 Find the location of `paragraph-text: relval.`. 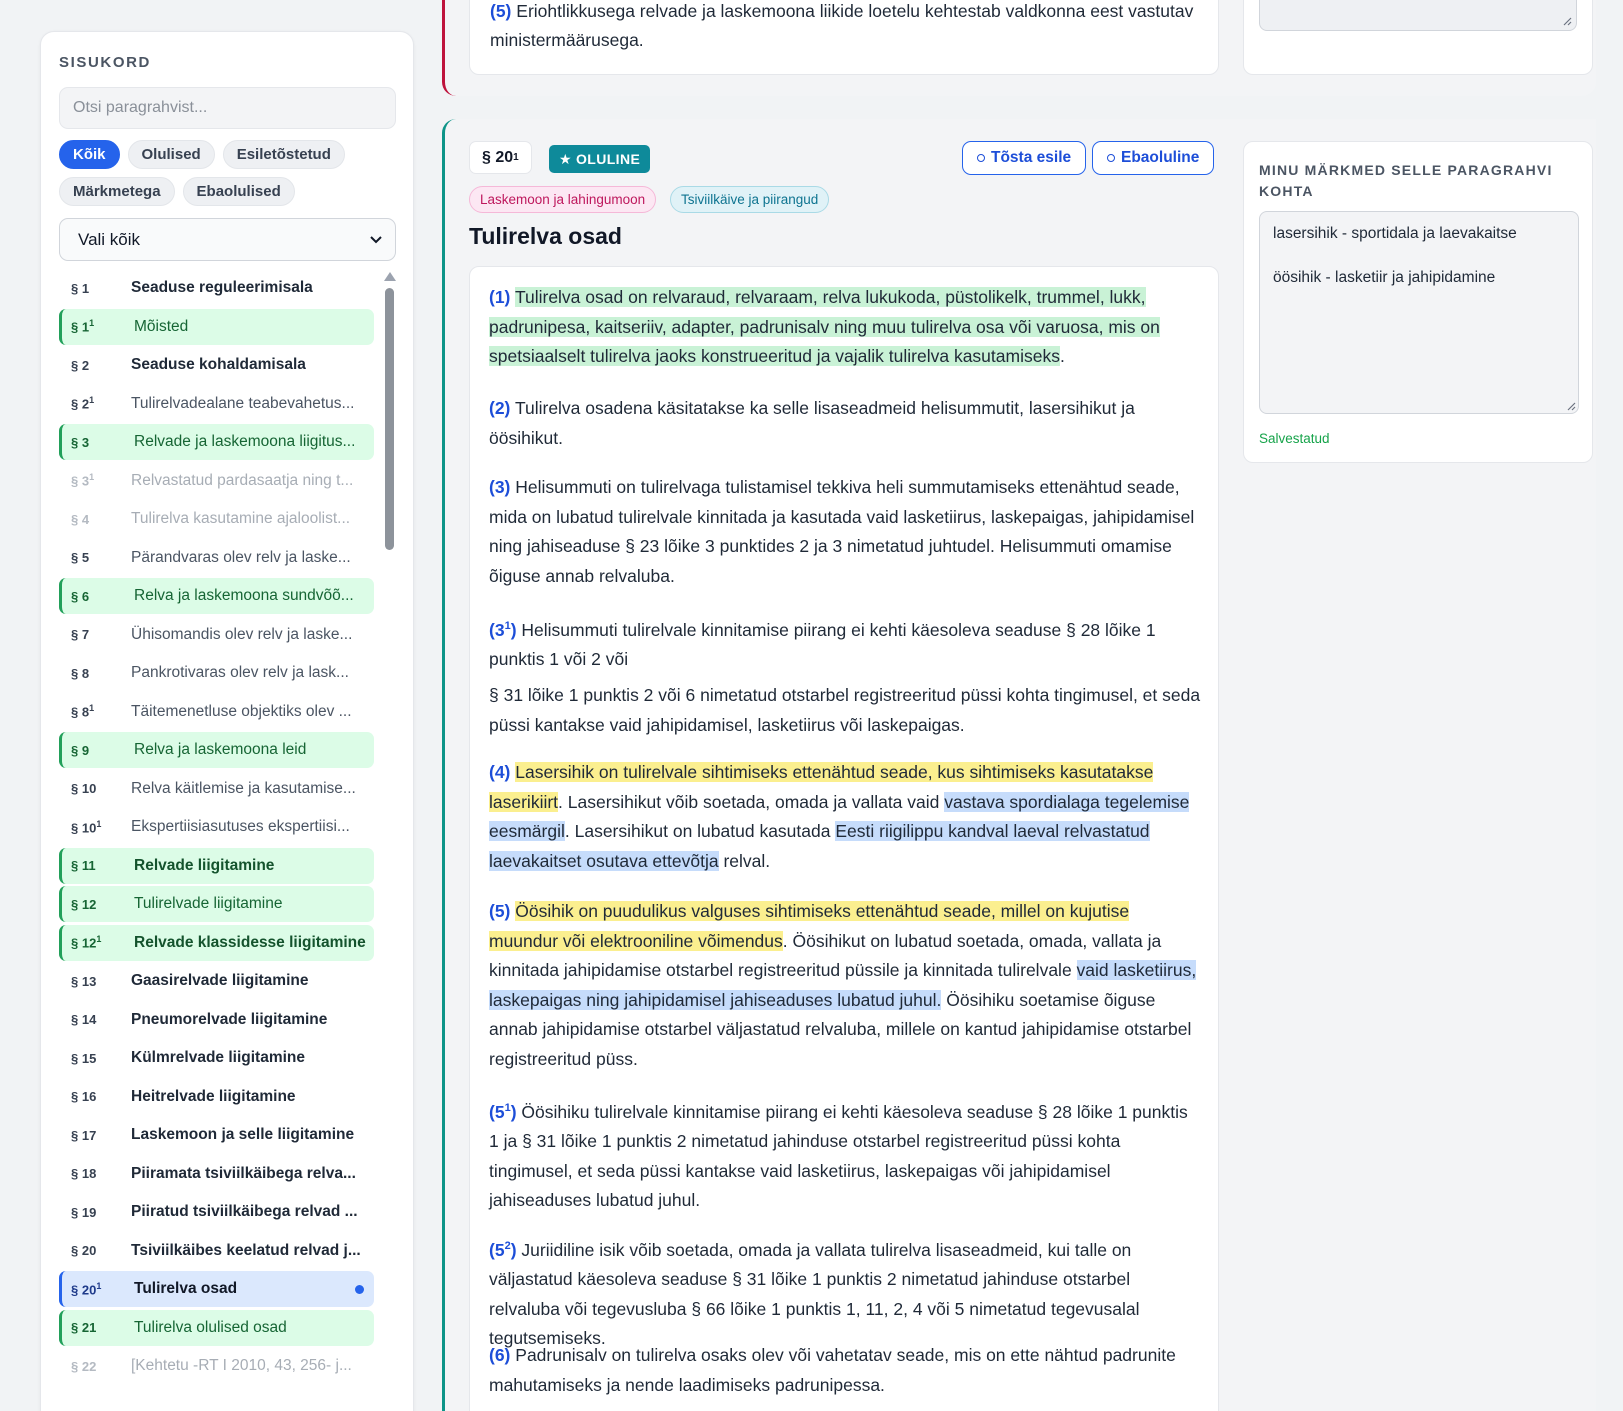

paragraph-text: relval. is located at coordinates (744, 860).